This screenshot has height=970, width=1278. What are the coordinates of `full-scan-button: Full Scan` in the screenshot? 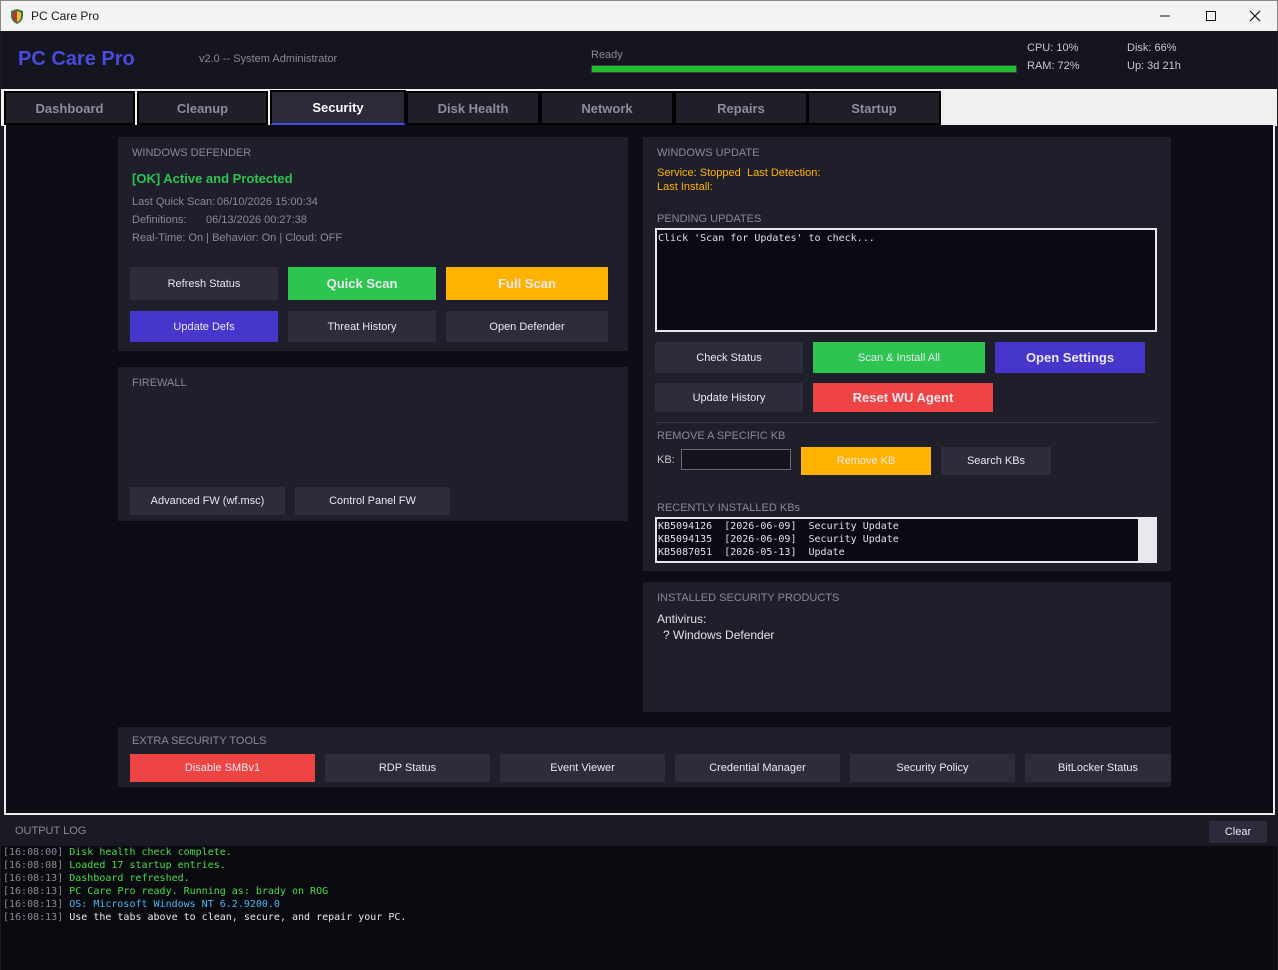 It's located at (527, 283).